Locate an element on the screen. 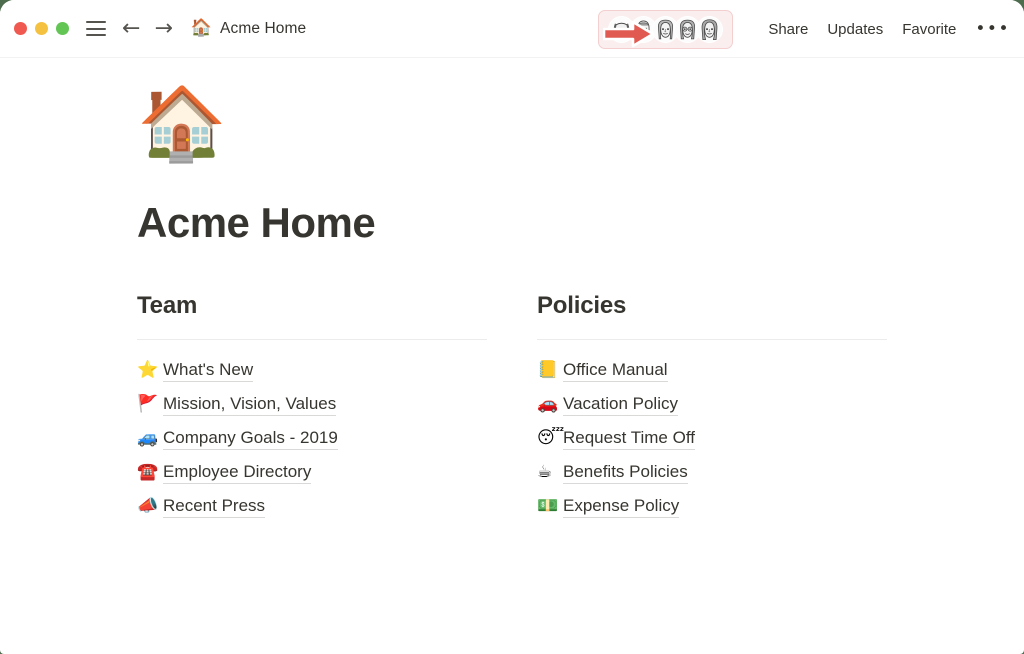 The image size is (1024, 654). avatar-group is located at coordinates (666, 29).